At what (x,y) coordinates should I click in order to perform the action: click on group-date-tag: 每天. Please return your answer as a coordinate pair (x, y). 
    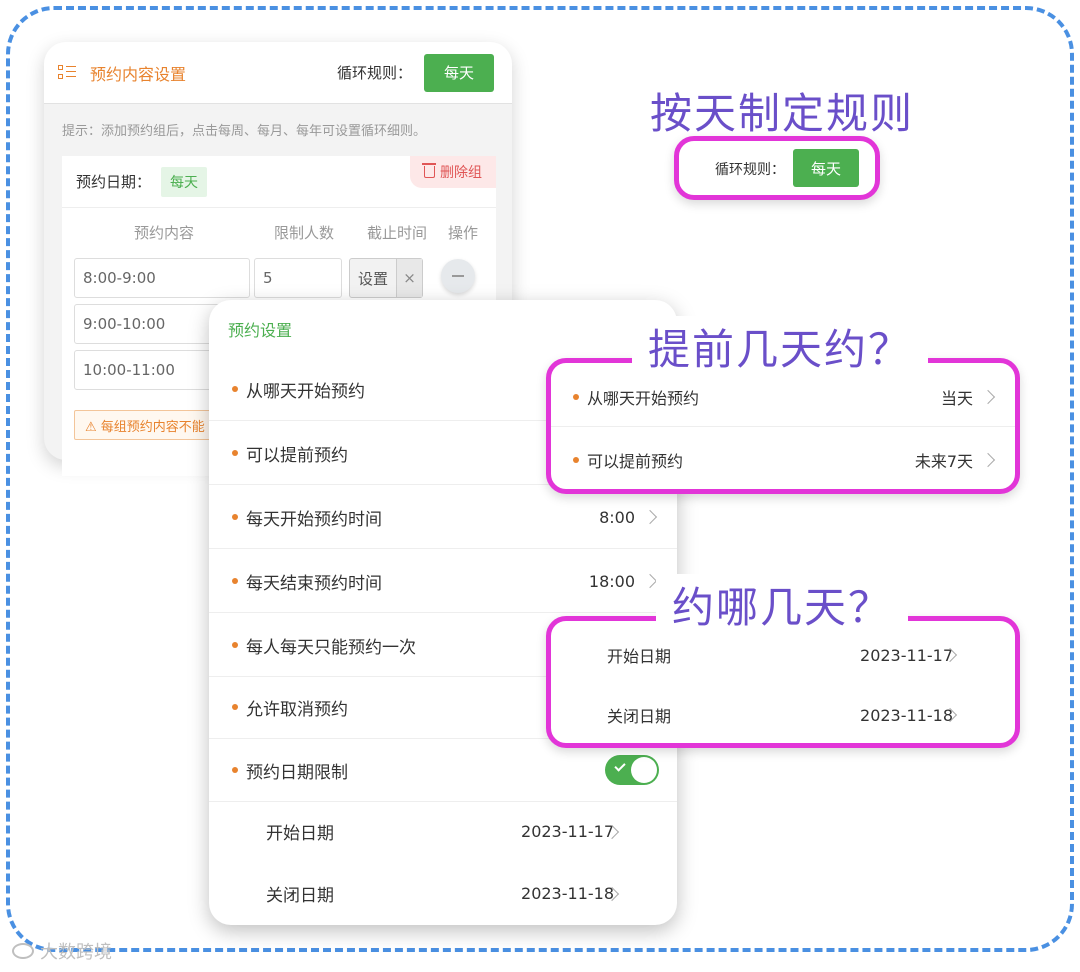
    Looking at the image, I should click on (184, 181).